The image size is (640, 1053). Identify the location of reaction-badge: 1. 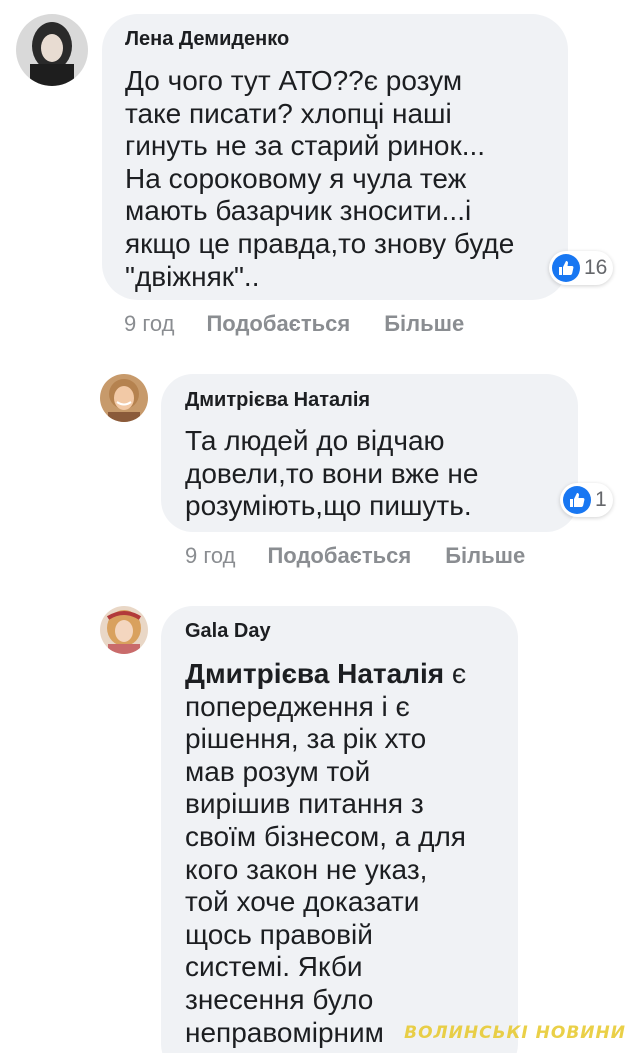
(586, 500).